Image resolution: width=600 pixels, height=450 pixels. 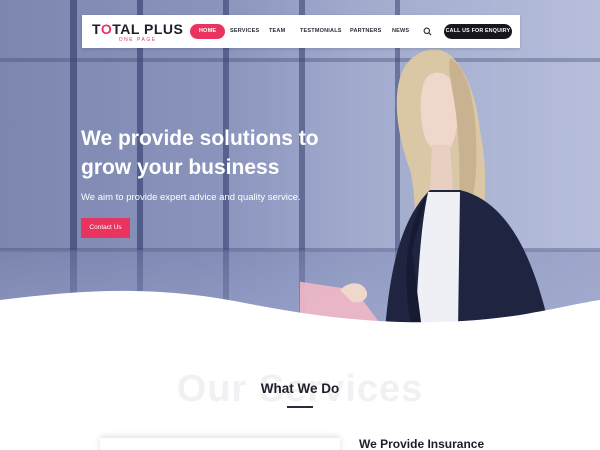 I want to click on logo-text: TOTAL PLUS, so click(x=138, y=29).